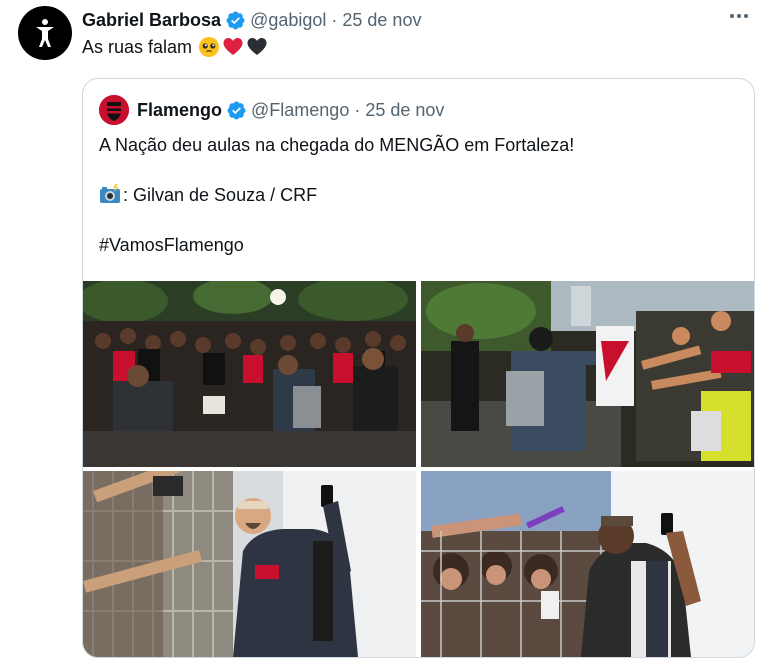 This screenshot has height=661, width=768. I want to click on photo-player-selfie, so click(249, 564).